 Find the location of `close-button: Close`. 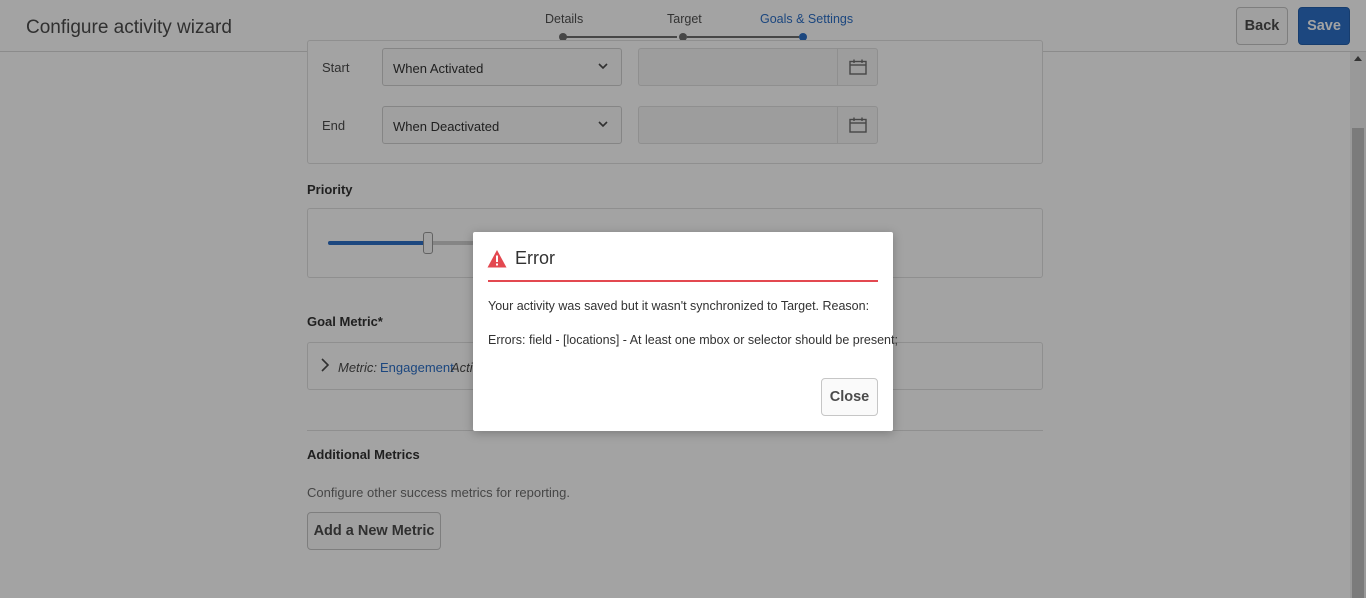

close-button: Close is located at coordinates (849, 397).